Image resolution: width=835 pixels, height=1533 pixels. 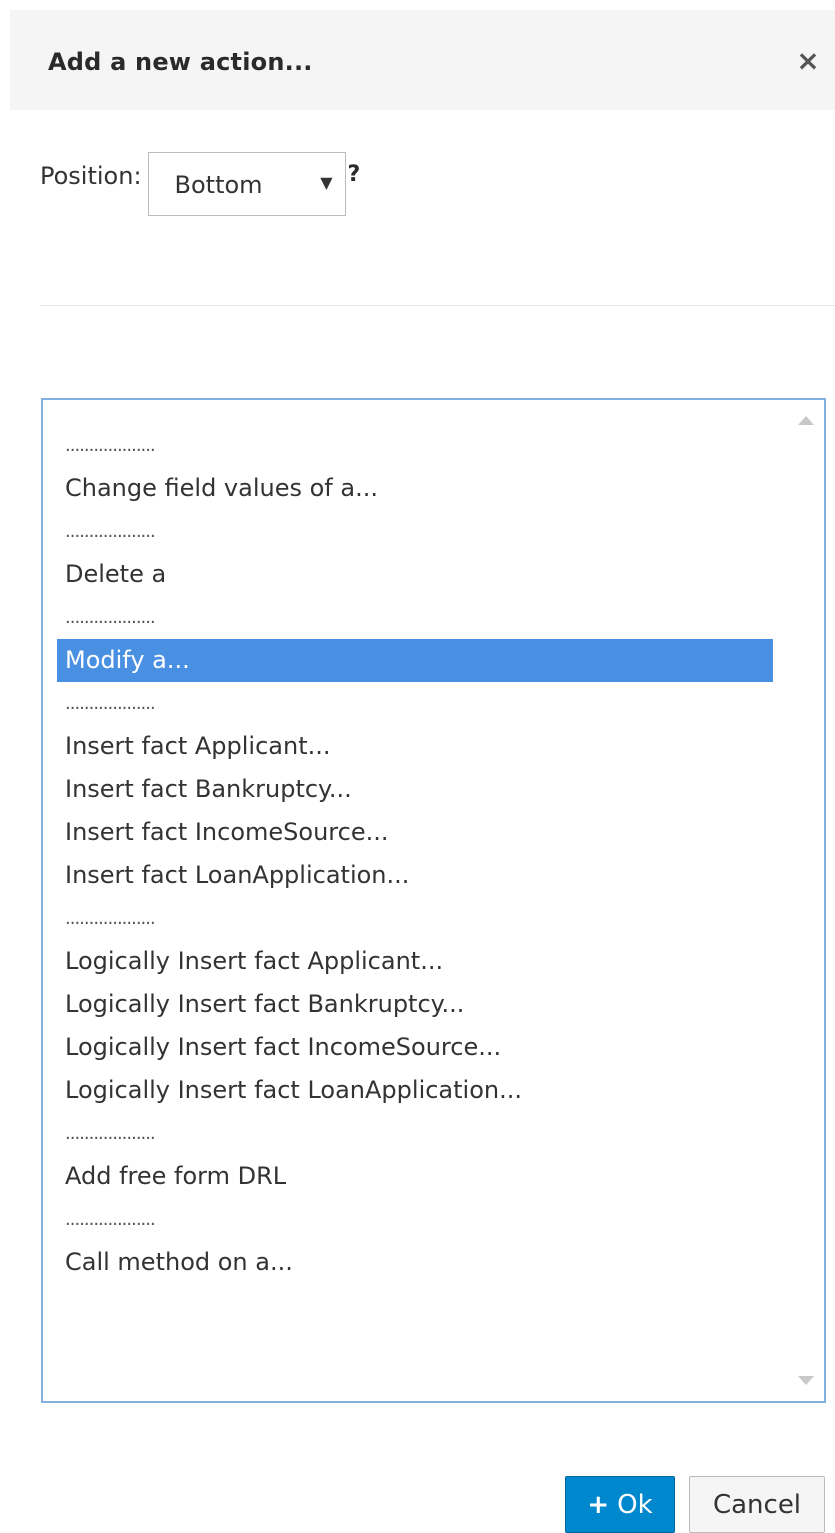 What do you see at coordinates (326, 182) in the screenshot?
I see `dropdown-arrow-icon: ▼` at bounding box center [326, 182].